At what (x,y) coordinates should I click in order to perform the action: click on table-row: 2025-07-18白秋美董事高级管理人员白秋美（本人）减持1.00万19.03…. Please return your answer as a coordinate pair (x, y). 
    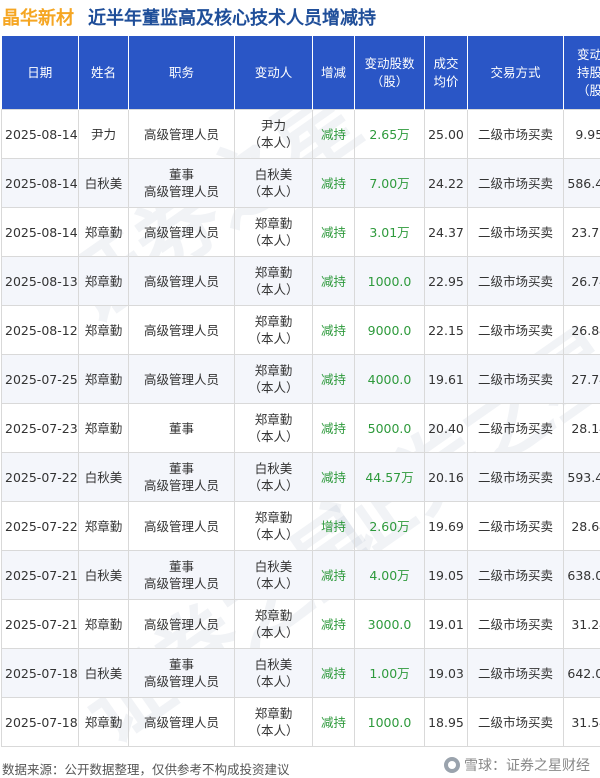
    Looking at the image, I should click on (301, 673).